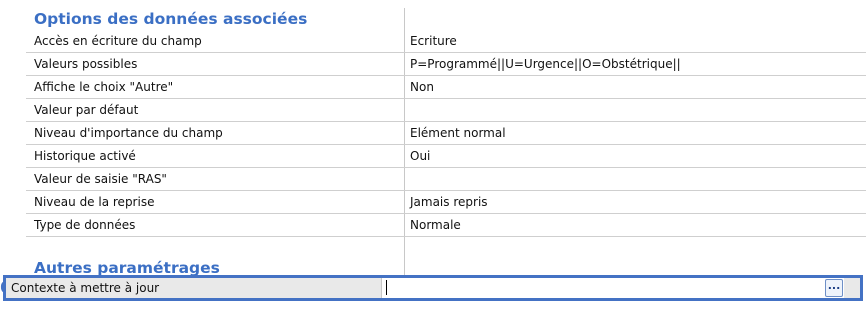 This screenshot has height=310, width=866. I want to click on section-title: Options des données associées, so click(171, 19).